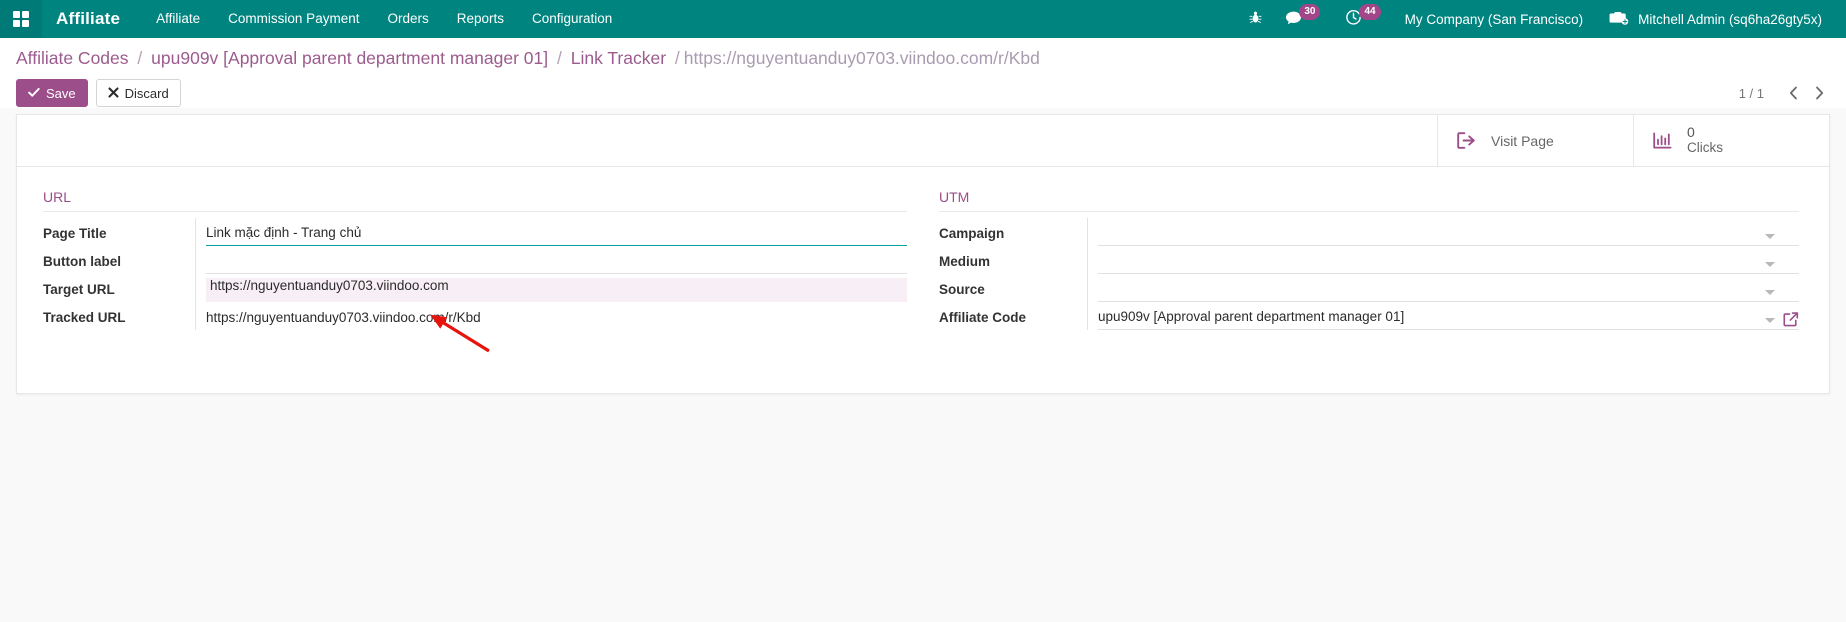 Image resolution: width=1846 pixels, height=622 pixels. I want to click on affiliate-code-input, so click(1448, 318).